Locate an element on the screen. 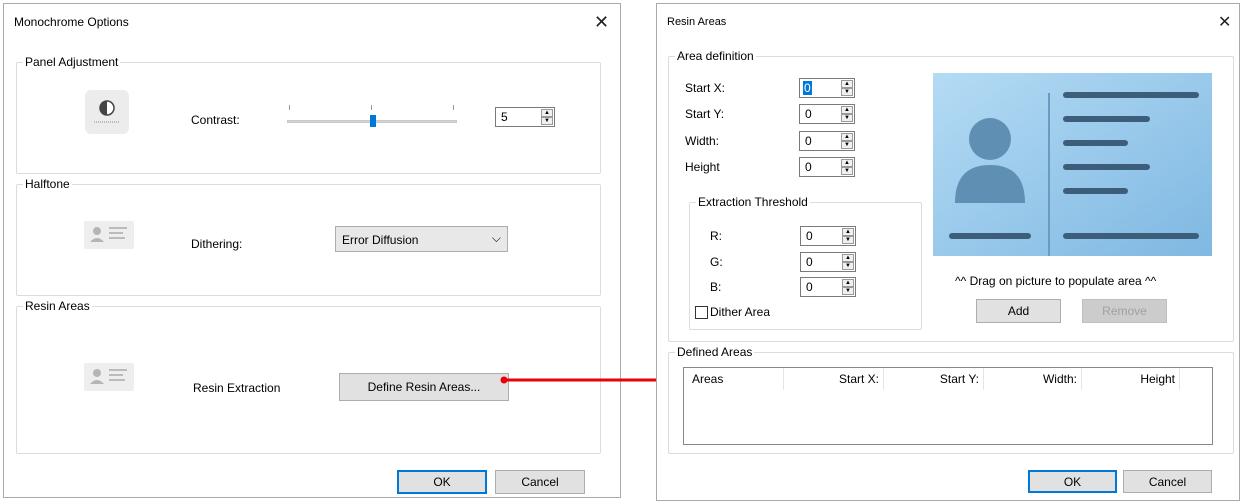 The height and width of the screenshot is (504, 1241). height-spinner: 0 ▲ ▼ is located at coordinates (827, 167).